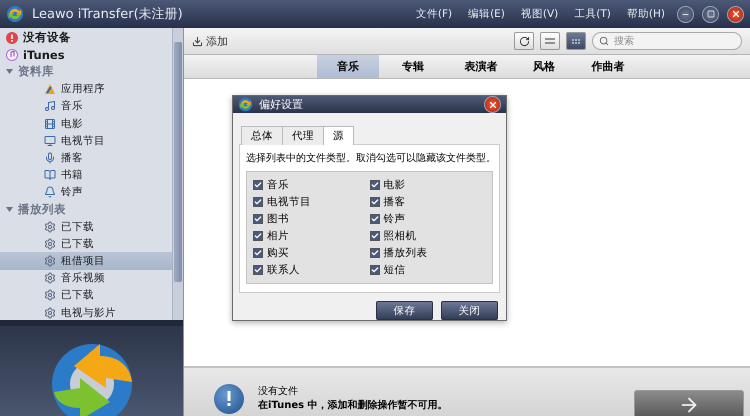  What do you see at coordinates (469, 310) in the screenshot?
I see `close-dialog-button: 关闭` at bounding box center [469, 310].